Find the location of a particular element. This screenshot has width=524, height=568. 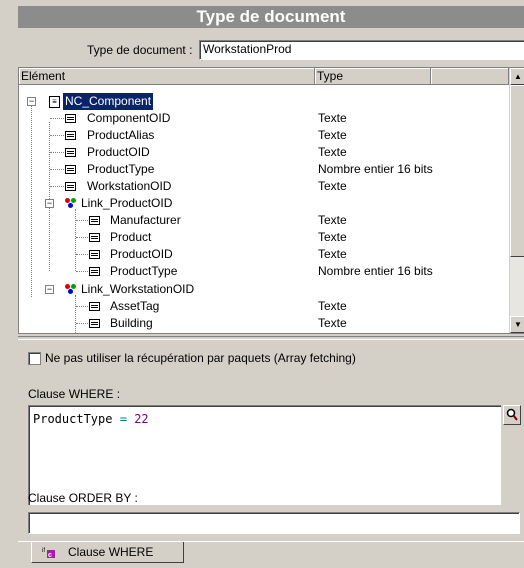

tab-where-clause: if c Clause WHERE is located at coordinates (107, 552).